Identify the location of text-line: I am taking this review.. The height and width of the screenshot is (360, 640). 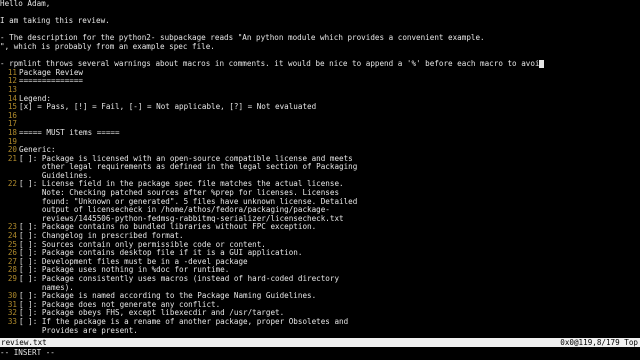
(320, 21).